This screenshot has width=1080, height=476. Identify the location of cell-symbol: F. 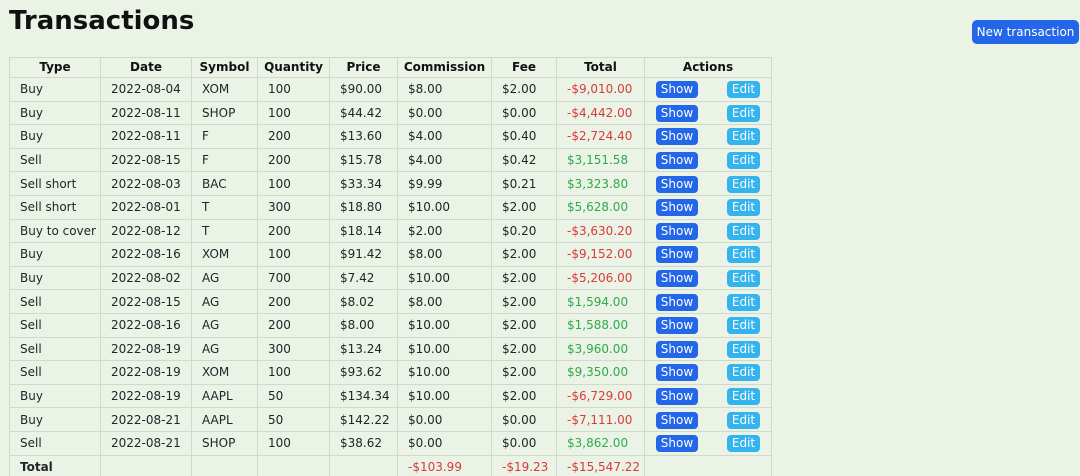
(224, 136).